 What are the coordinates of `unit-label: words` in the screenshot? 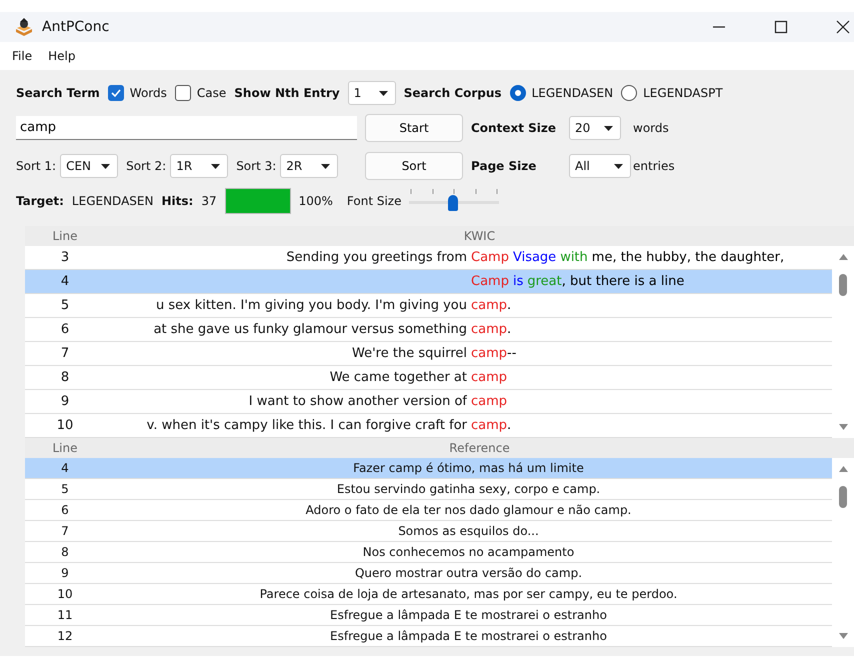 It's located at (651, 128).